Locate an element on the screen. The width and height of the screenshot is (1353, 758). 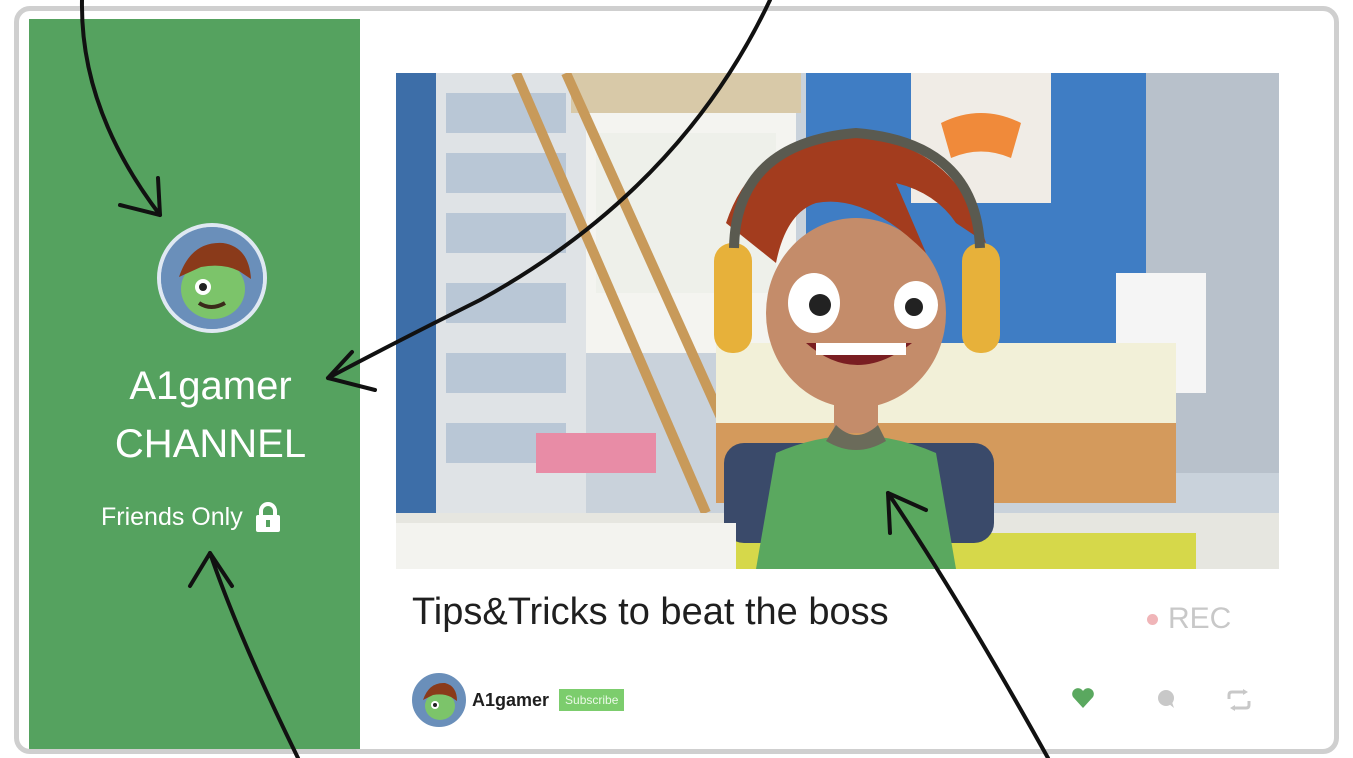
channel-name-line2: CHANNEL is located at coordinates (210, 444).